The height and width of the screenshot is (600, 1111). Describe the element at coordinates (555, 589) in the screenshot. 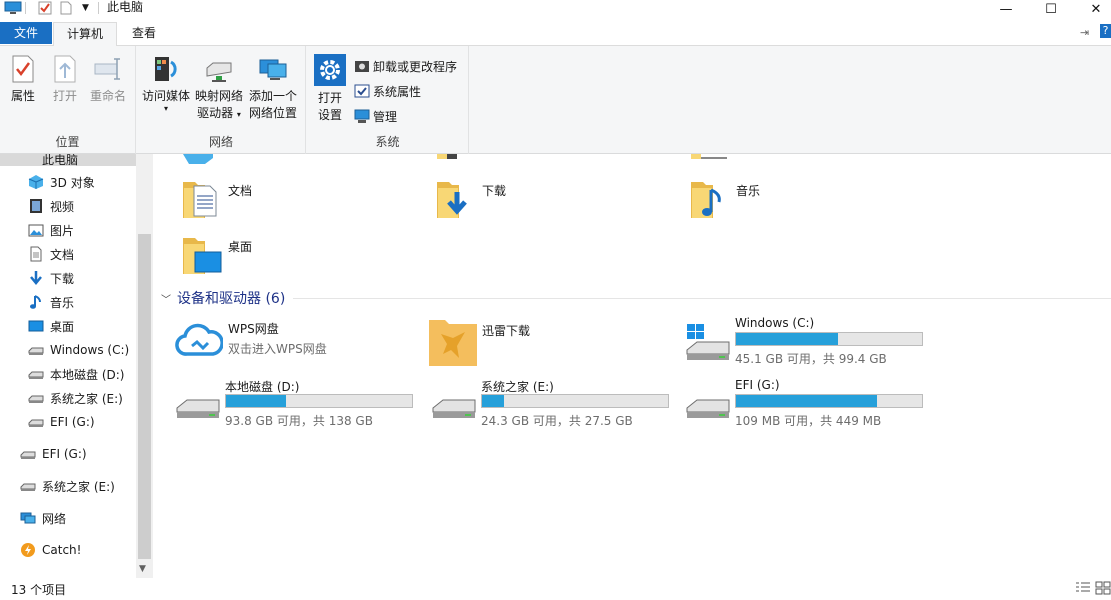

I see `status-bar: 13 个项目` at that location.